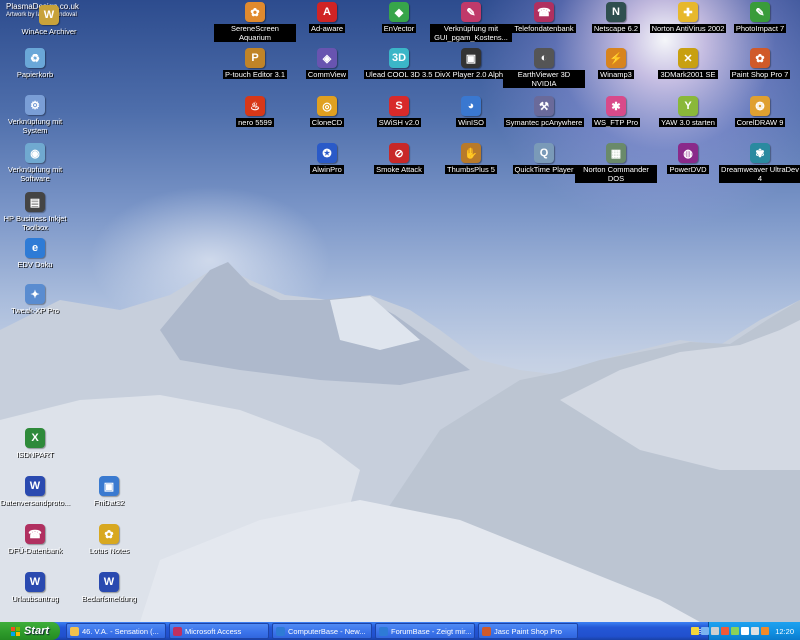  I want to click on desktop-icon-papierkorb: ♻ Papierkorb, so click(38, 63).